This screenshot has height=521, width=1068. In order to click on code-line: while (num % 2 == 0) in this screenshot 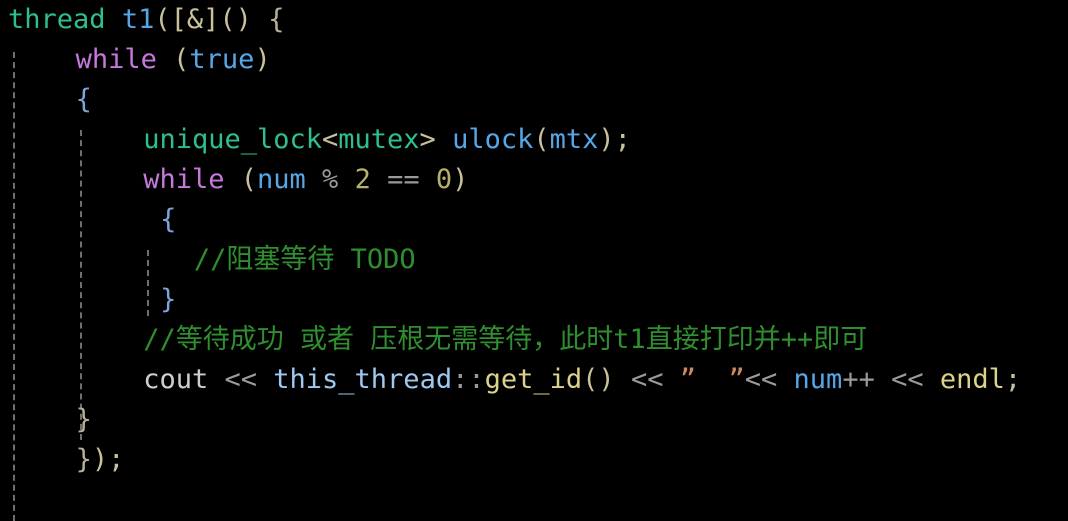, I will do `click(534, 180)`.